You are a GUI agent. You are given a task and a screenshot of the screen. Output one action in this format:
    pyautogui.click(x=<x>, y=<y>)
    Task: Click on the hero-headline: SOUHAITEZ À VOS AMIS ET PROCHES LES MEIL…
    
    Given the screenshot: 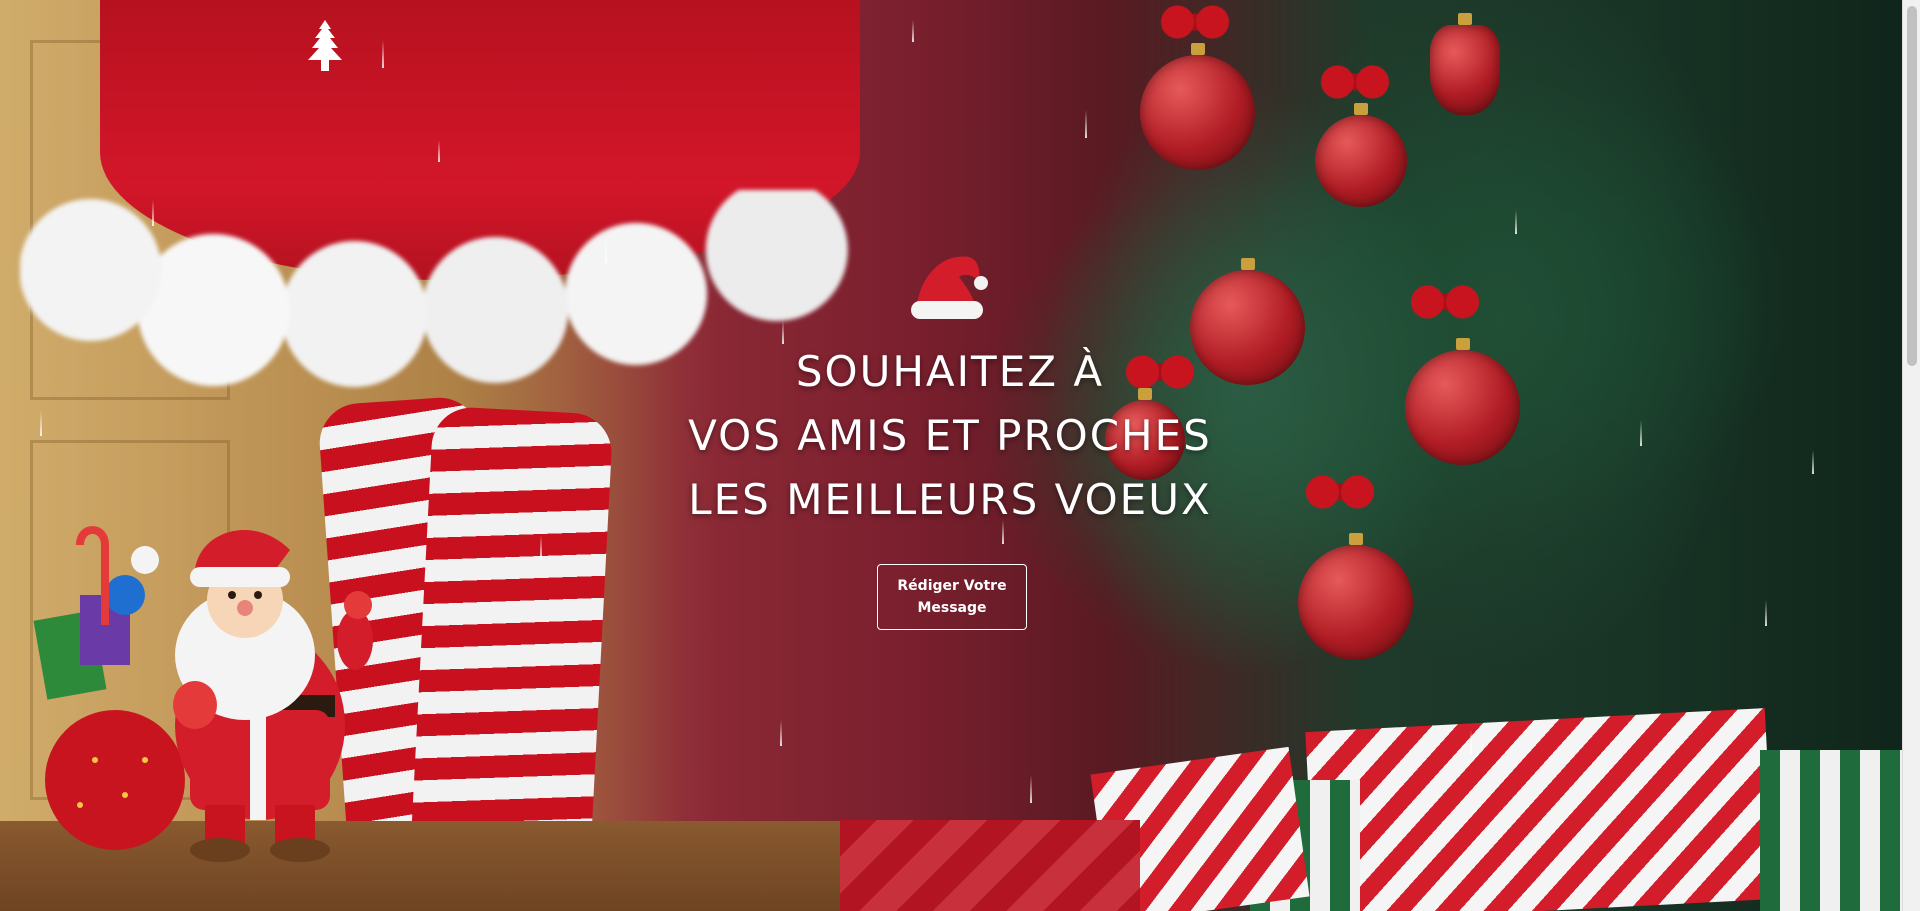 What is the action you would take?
    pyautogui.click(x=950, y=436)
    